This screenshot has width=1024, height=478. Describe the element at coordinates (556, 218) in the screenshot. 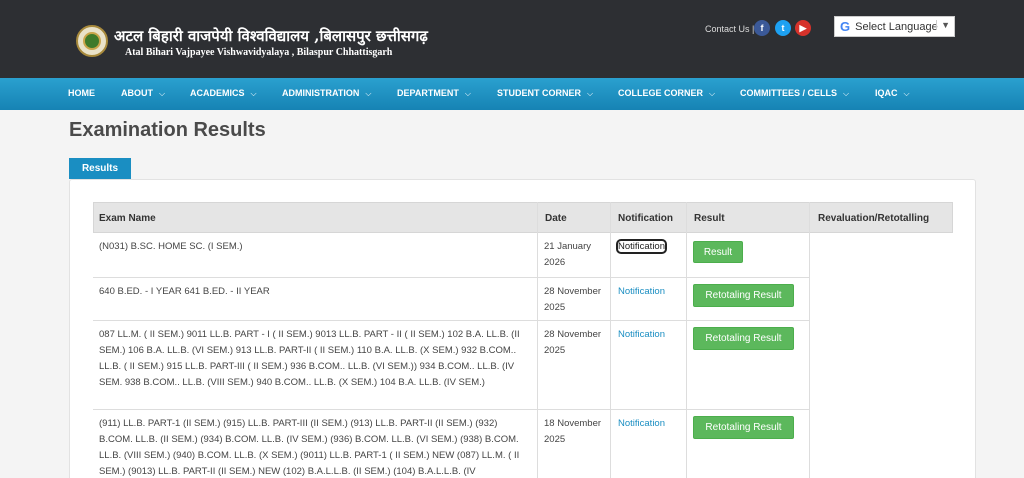

I see `header-date: Date` at that location.